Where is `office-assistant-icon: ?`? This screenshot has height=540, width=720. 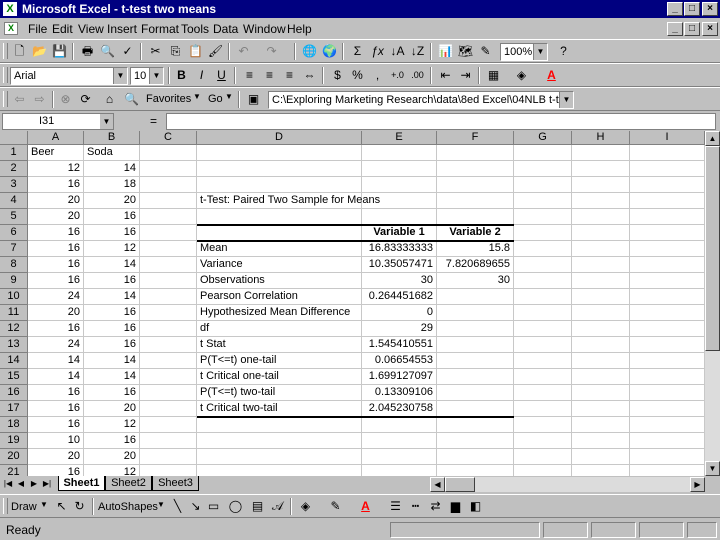 office-assistant-icon: ? is located at coordinates (563, 51).